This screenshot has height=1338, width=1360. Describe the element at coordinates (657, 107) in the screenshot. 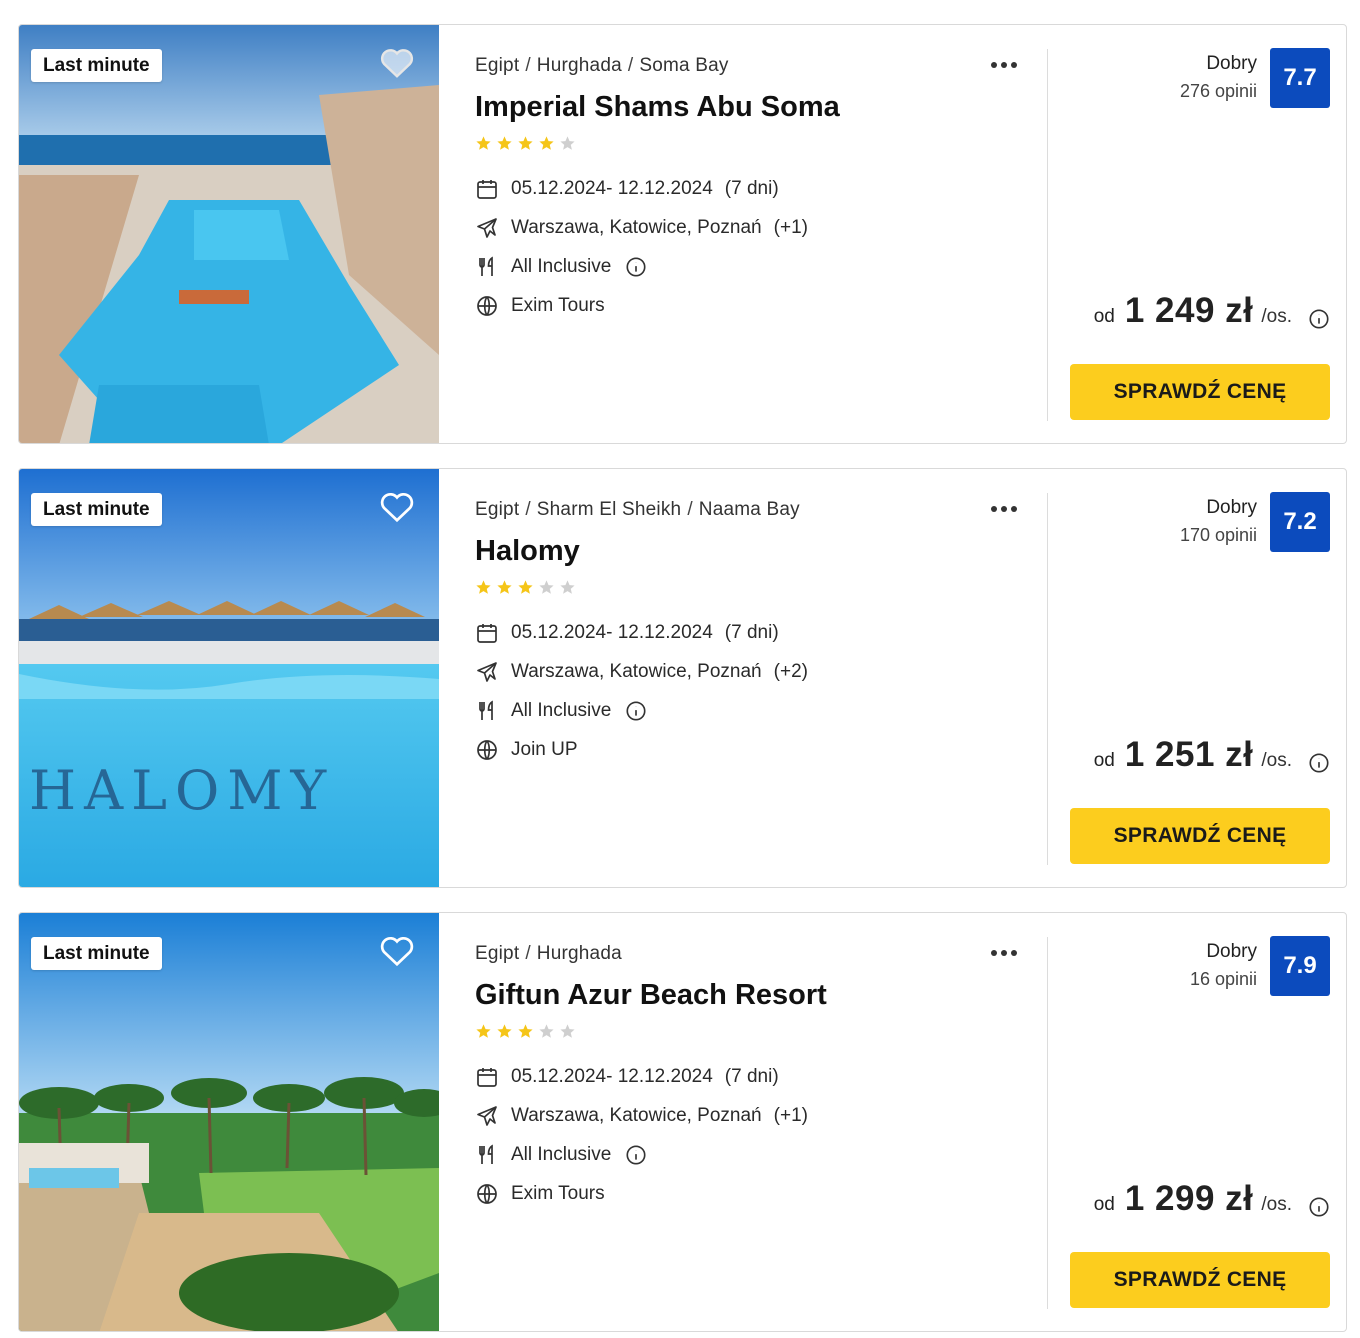

I see `hotel-name: Imperial Shams Abu Soma` at that location.